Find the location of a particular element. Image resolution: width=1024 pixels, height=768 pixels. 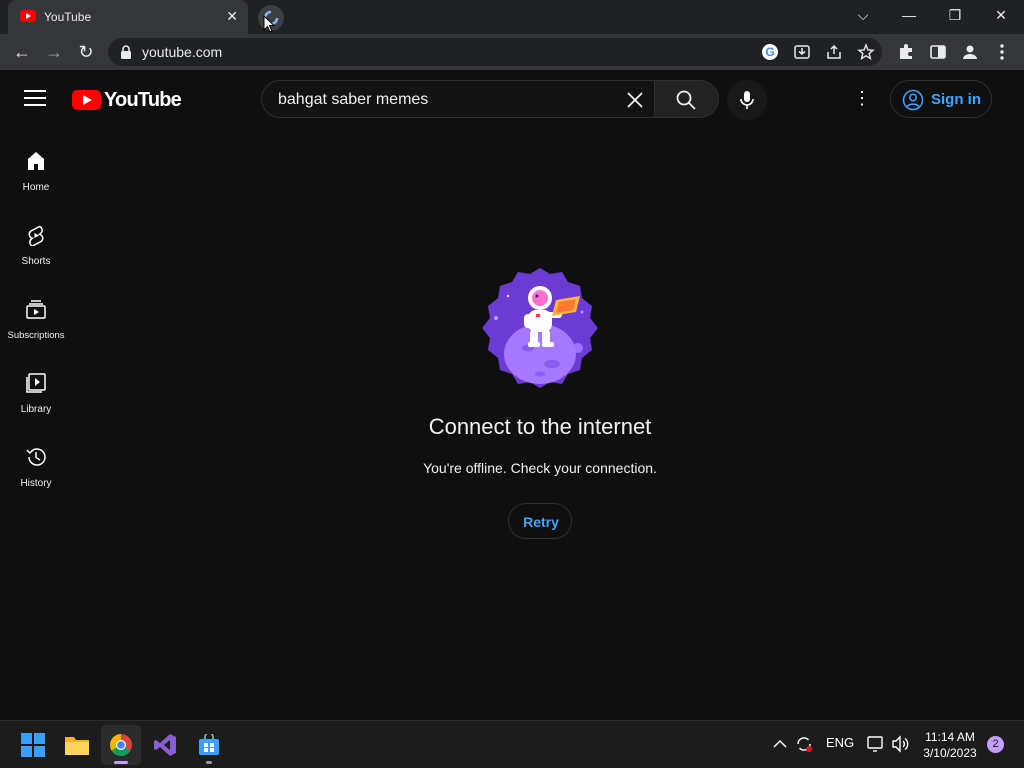

taskbar-clock: 11:14 AM 3/10/2023 is located at coordinates (950, 745).